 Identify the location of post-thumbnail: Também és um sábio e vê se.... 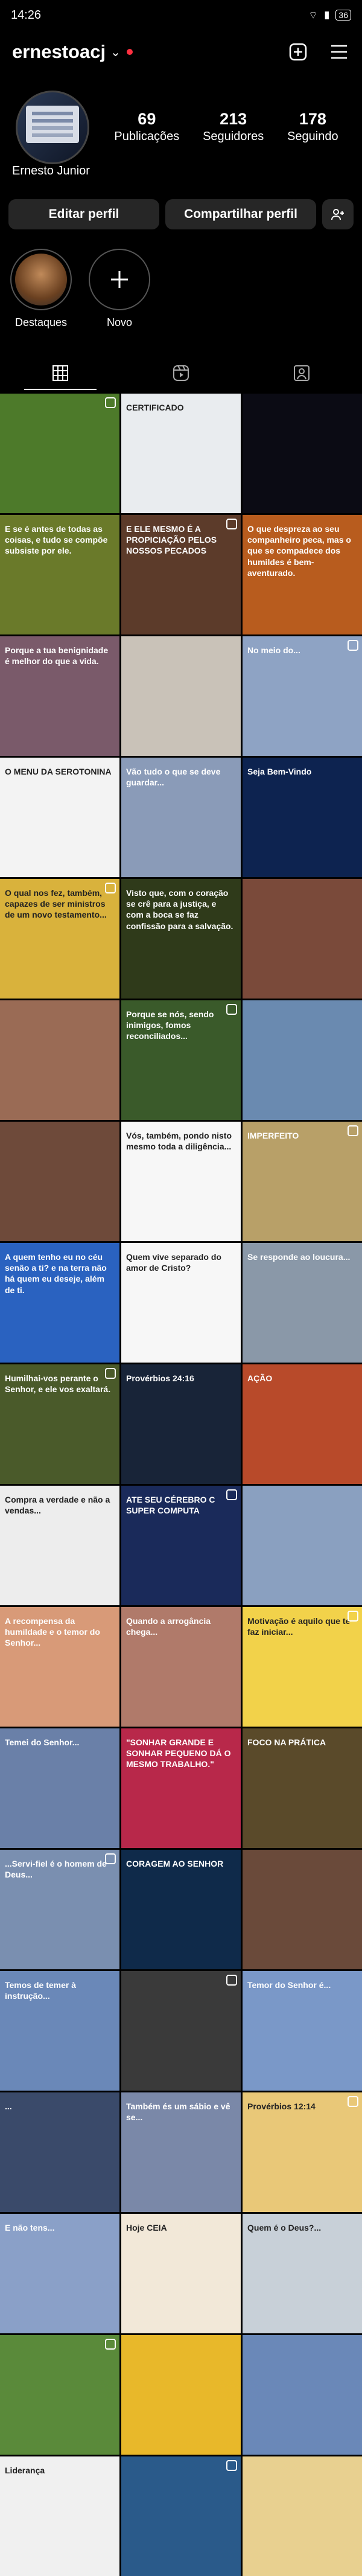
(181, 2152).